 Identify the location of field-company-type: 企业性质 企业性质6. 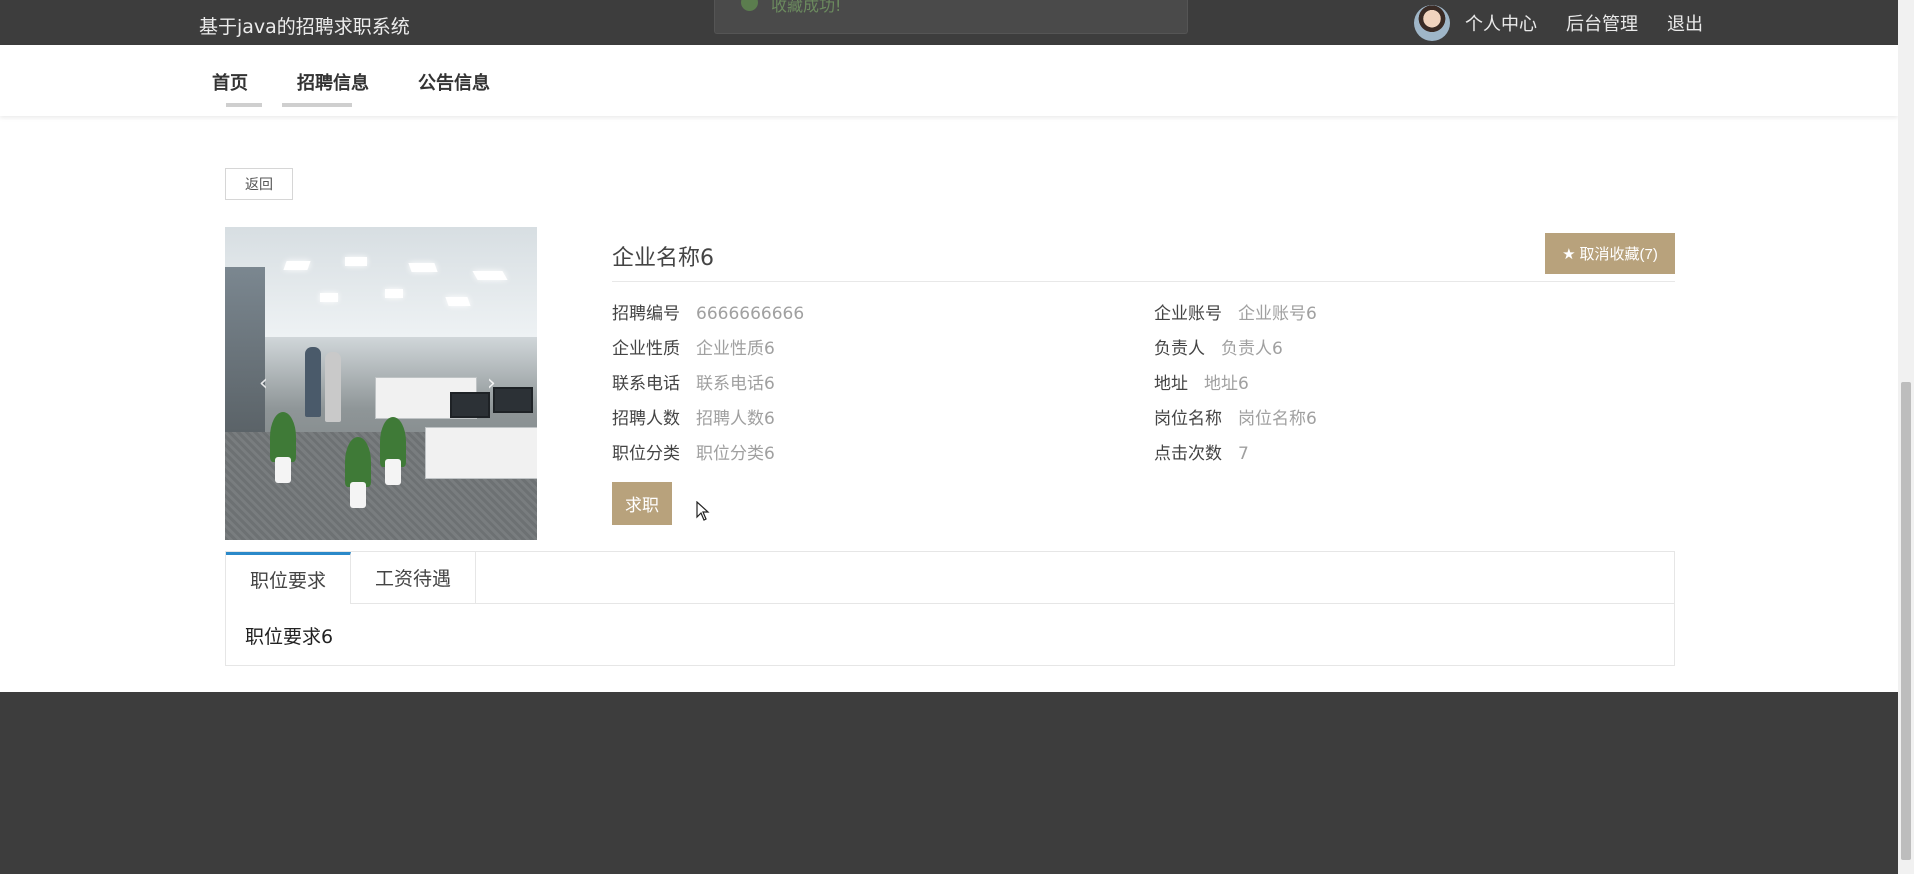
(693, 349).